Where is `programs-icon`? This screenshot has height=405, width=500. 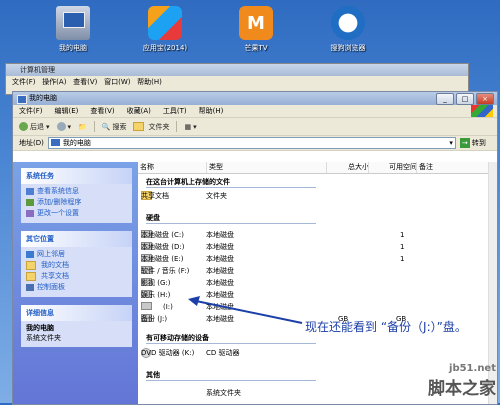
programs-icon is located at coordinates (30, 202).